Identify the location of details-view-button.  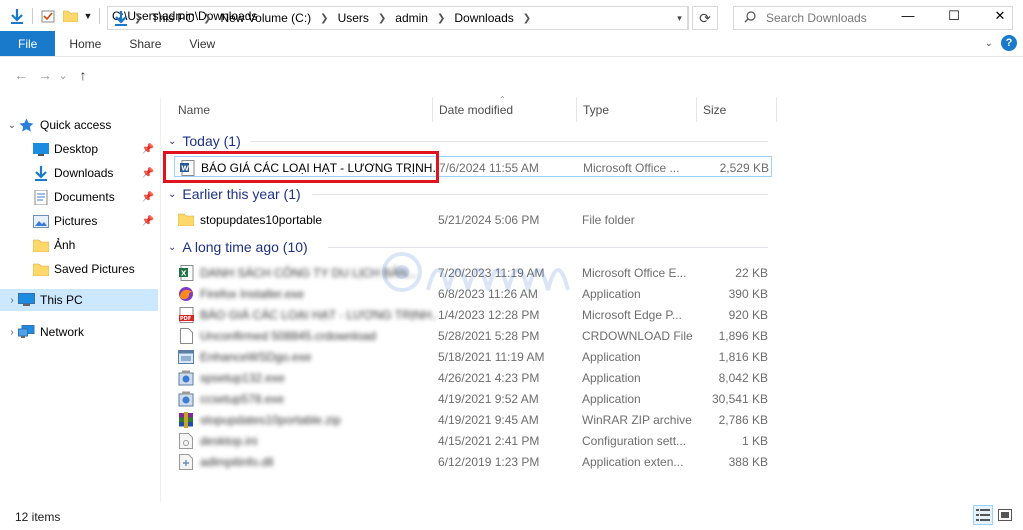
(983, 515).